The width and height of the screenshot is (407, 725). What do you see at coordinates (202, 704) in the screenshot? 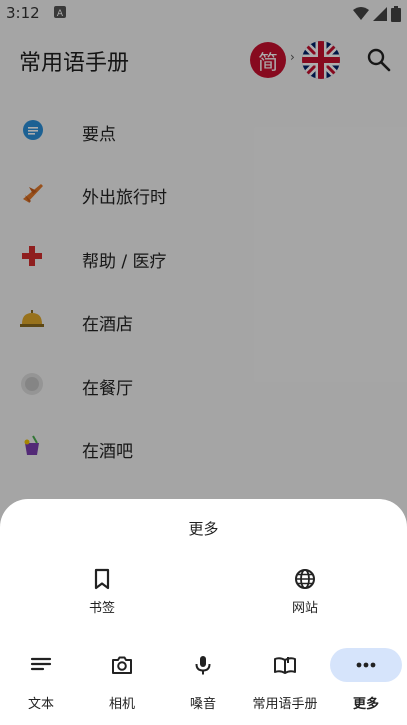
I see `nav-voice-label: 嗓音` at bounding box center [202, 704].